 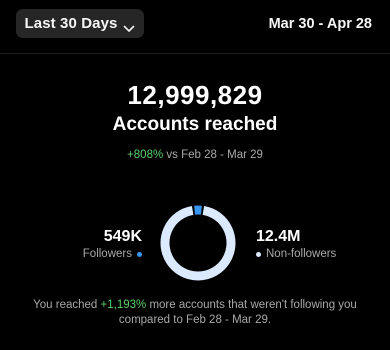 What do you see at coordinates (278, 236) in the screenshot?
I see `non-followers-value: 12.4M` at bounding box center [278, 236].